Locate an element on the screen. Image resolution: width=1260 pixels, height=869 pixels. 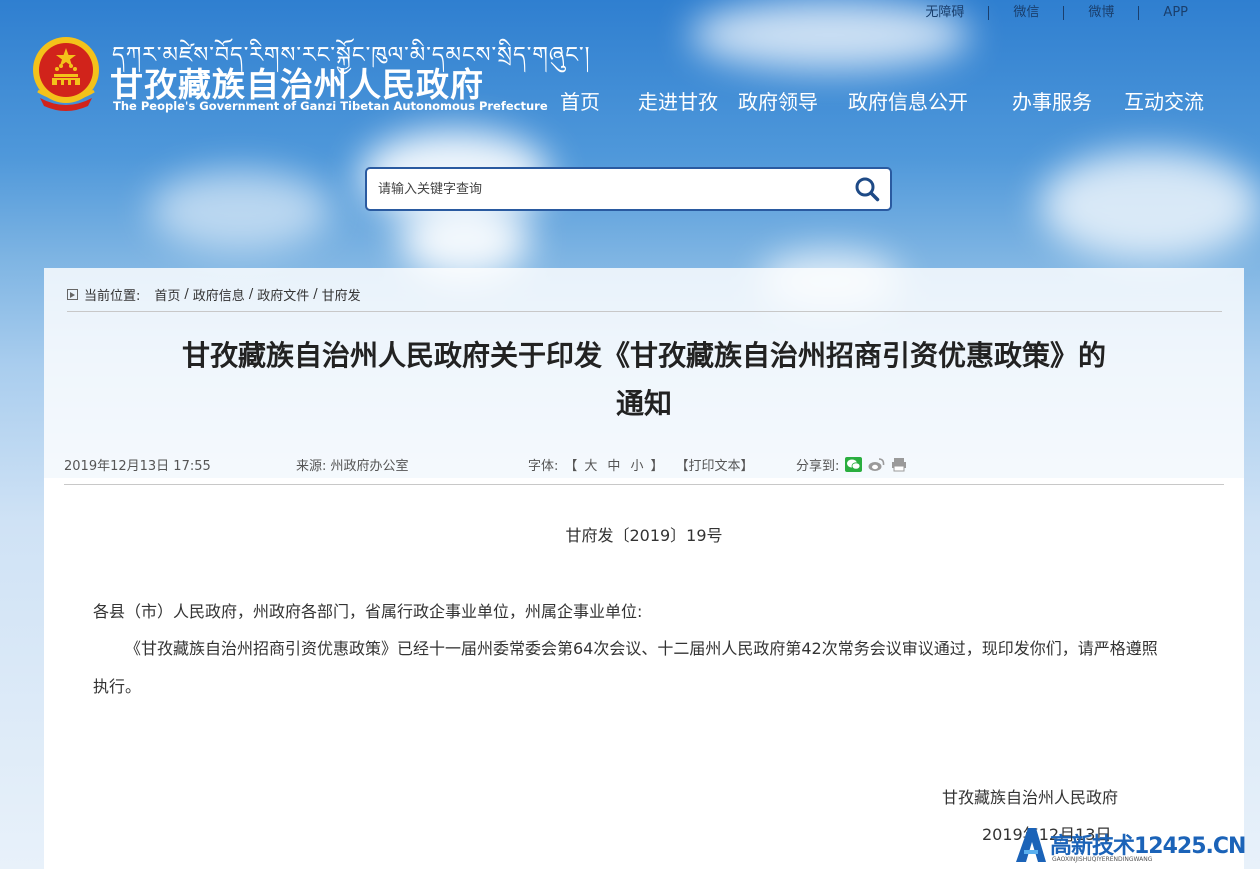
search-input is located at coordinates (605, 189).